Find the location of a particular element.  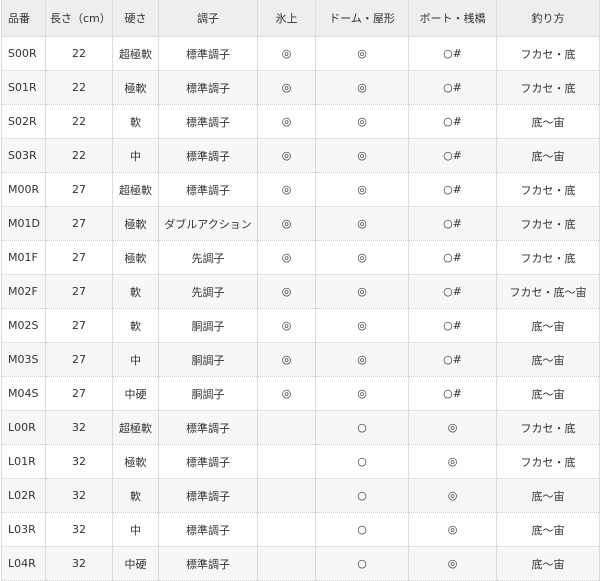

table-row: M01D 27 極軟 ダブルアクション ◎ ◎ ○# フカセ・底 is located at coordinates (300, 223).